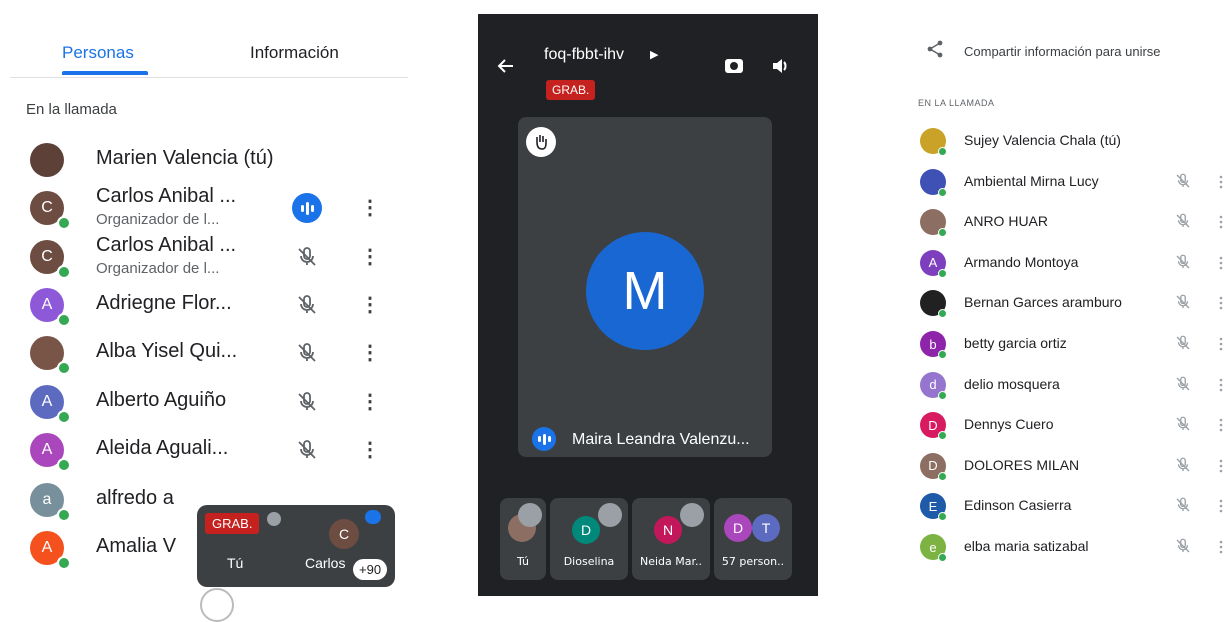 This screenshot has width=1224, height=622. What do you see at coordinates (670, 561) in the screenshot?
I see `thumb-label: Neida Mar..` at bounding box center [670, 561].